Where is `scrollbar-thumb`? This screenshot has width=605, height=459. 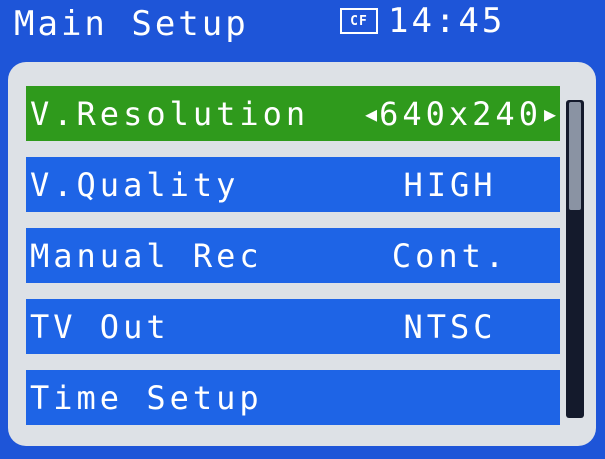
scrollbar-thumb is located at coordinates (575, 156).